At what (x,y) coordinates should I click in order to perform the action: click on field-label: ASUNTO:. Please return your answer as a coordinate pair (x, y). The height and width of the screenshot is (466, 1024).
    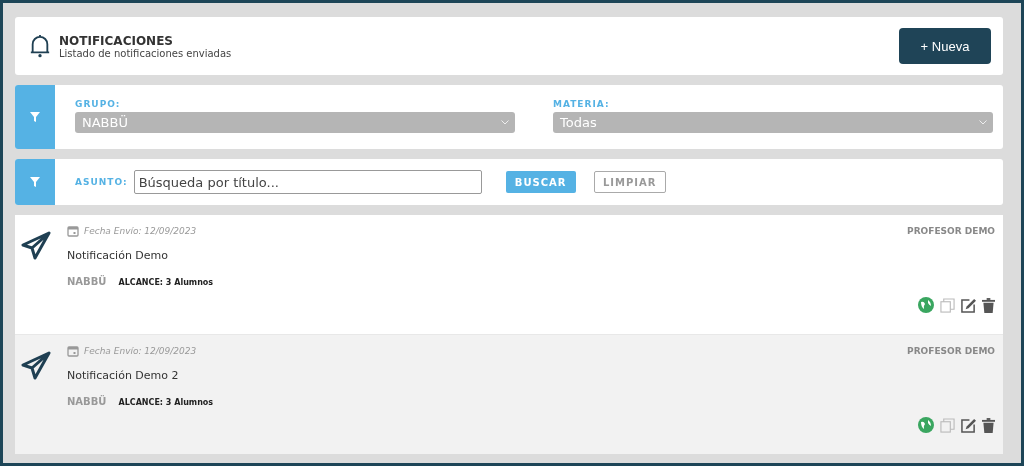
    Looking at the image, I should click on (101, 182).